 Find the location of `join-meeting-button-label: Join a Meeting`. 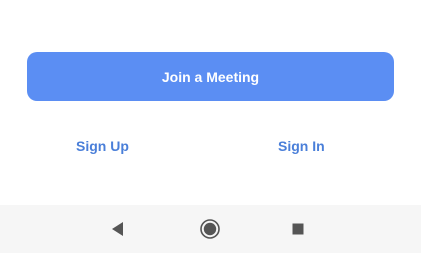

join-meeting-button-label: Join a Meeting is located at coordinates (210, 76).